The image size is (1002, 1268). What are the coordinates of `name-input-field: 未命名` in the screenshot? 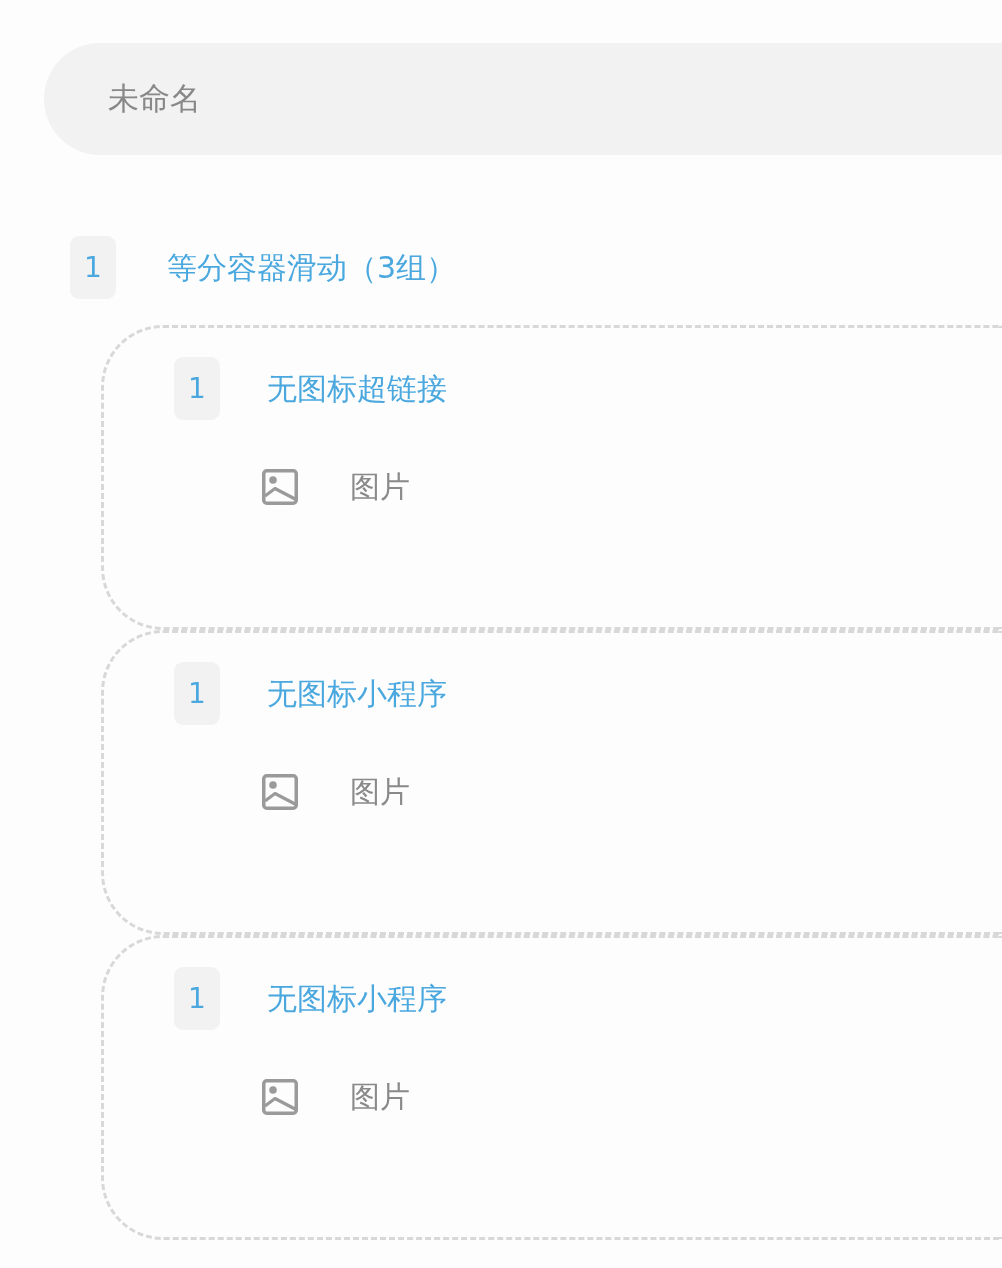 It's located at (523, 99).